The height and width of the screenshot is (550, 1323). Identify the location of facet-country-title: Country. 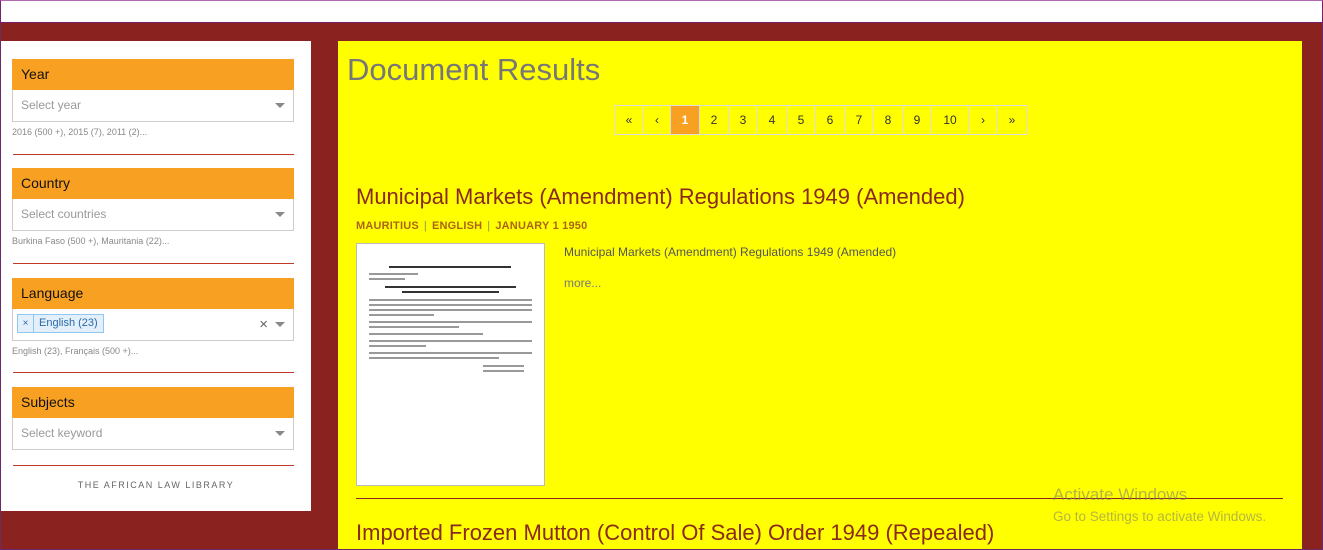
(153, 183).